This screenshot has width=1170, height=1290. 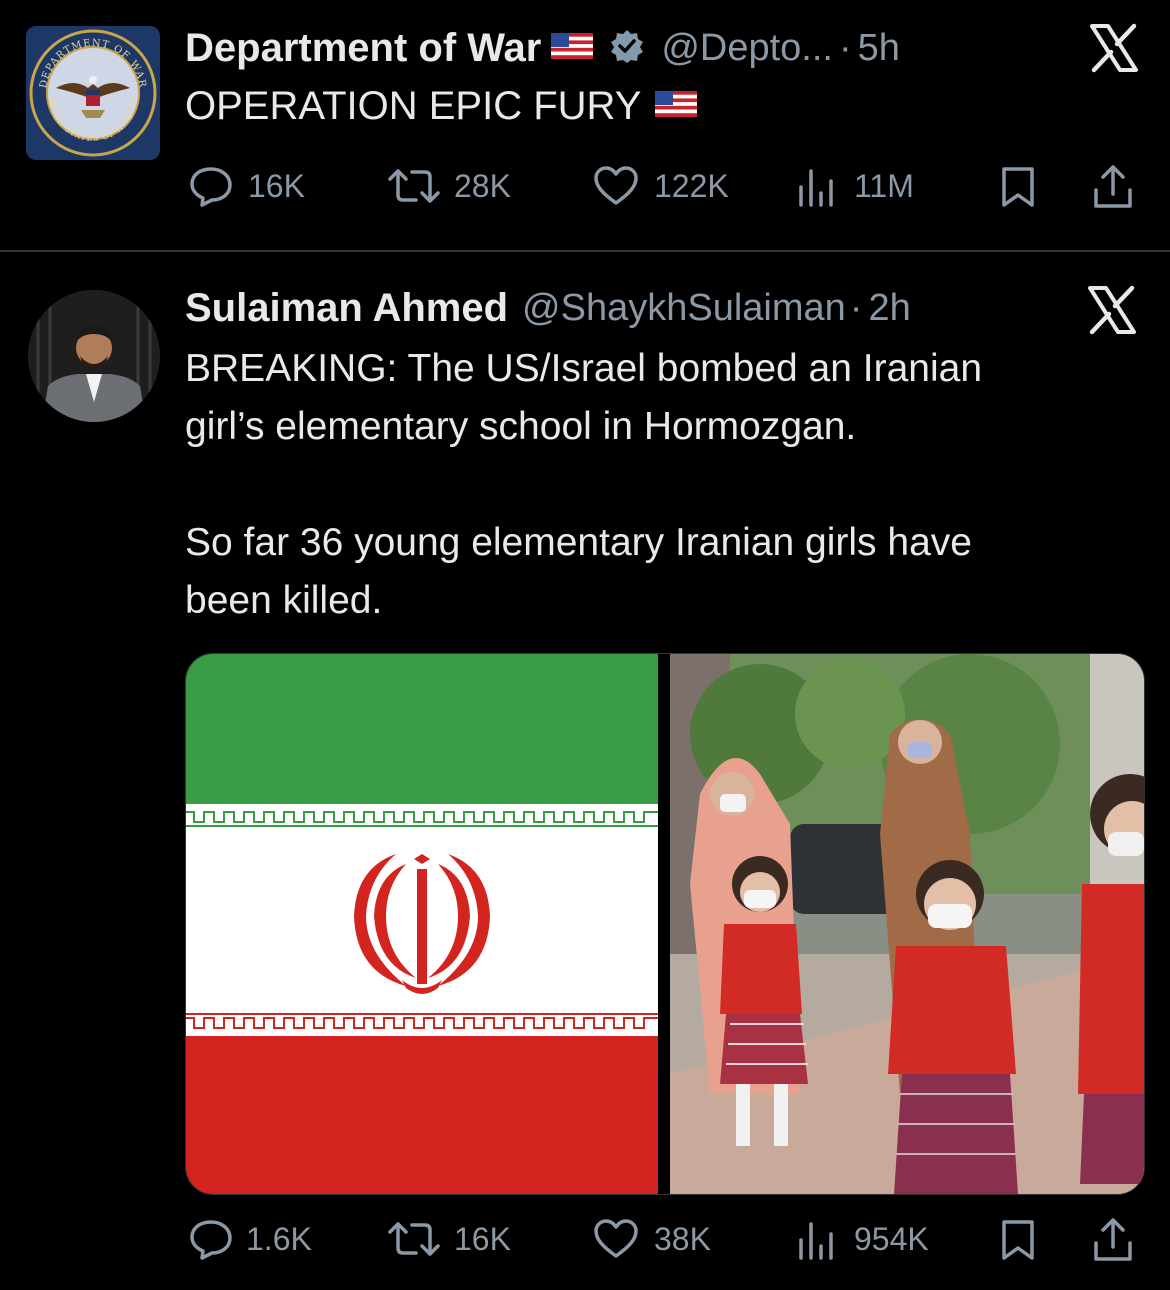 What do you see at coordinates (363, 48) in the screenshot?
I see `author-name: Department of War` at bounding box center [363, 48].